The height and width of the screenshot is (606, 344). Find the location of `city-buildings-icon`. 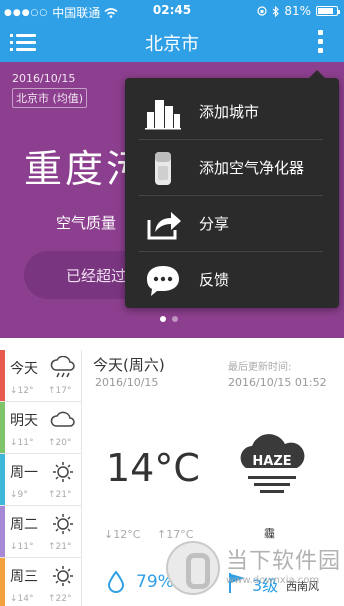

city-buildings-icon is located at coordinates (163, 115).